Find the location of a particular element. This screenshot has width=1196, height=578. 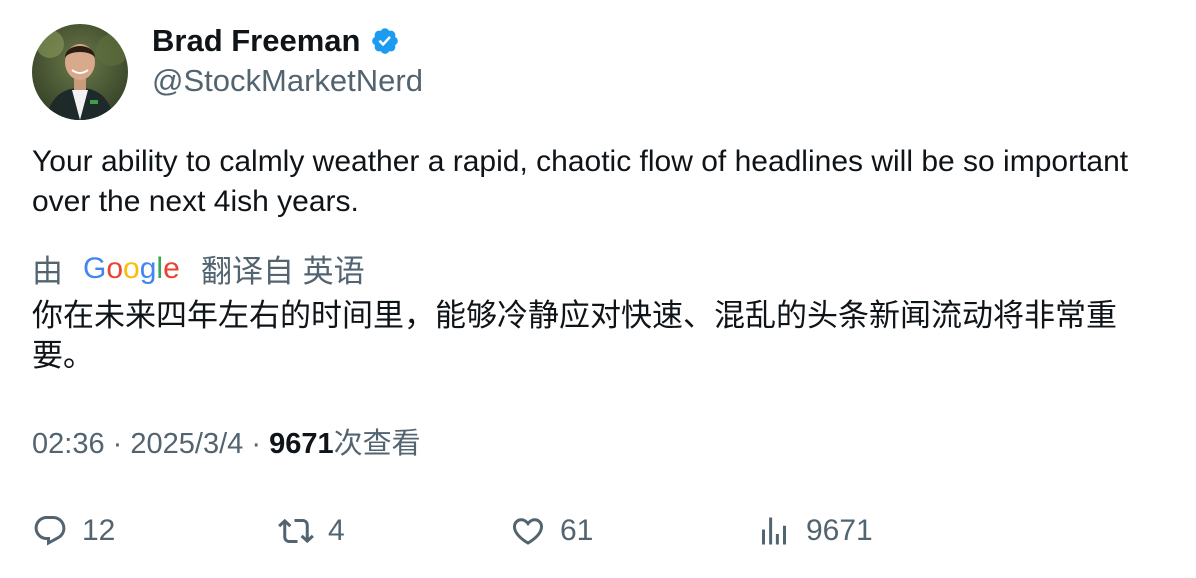

views-button: 9671 is located at coordinates (814, 531).